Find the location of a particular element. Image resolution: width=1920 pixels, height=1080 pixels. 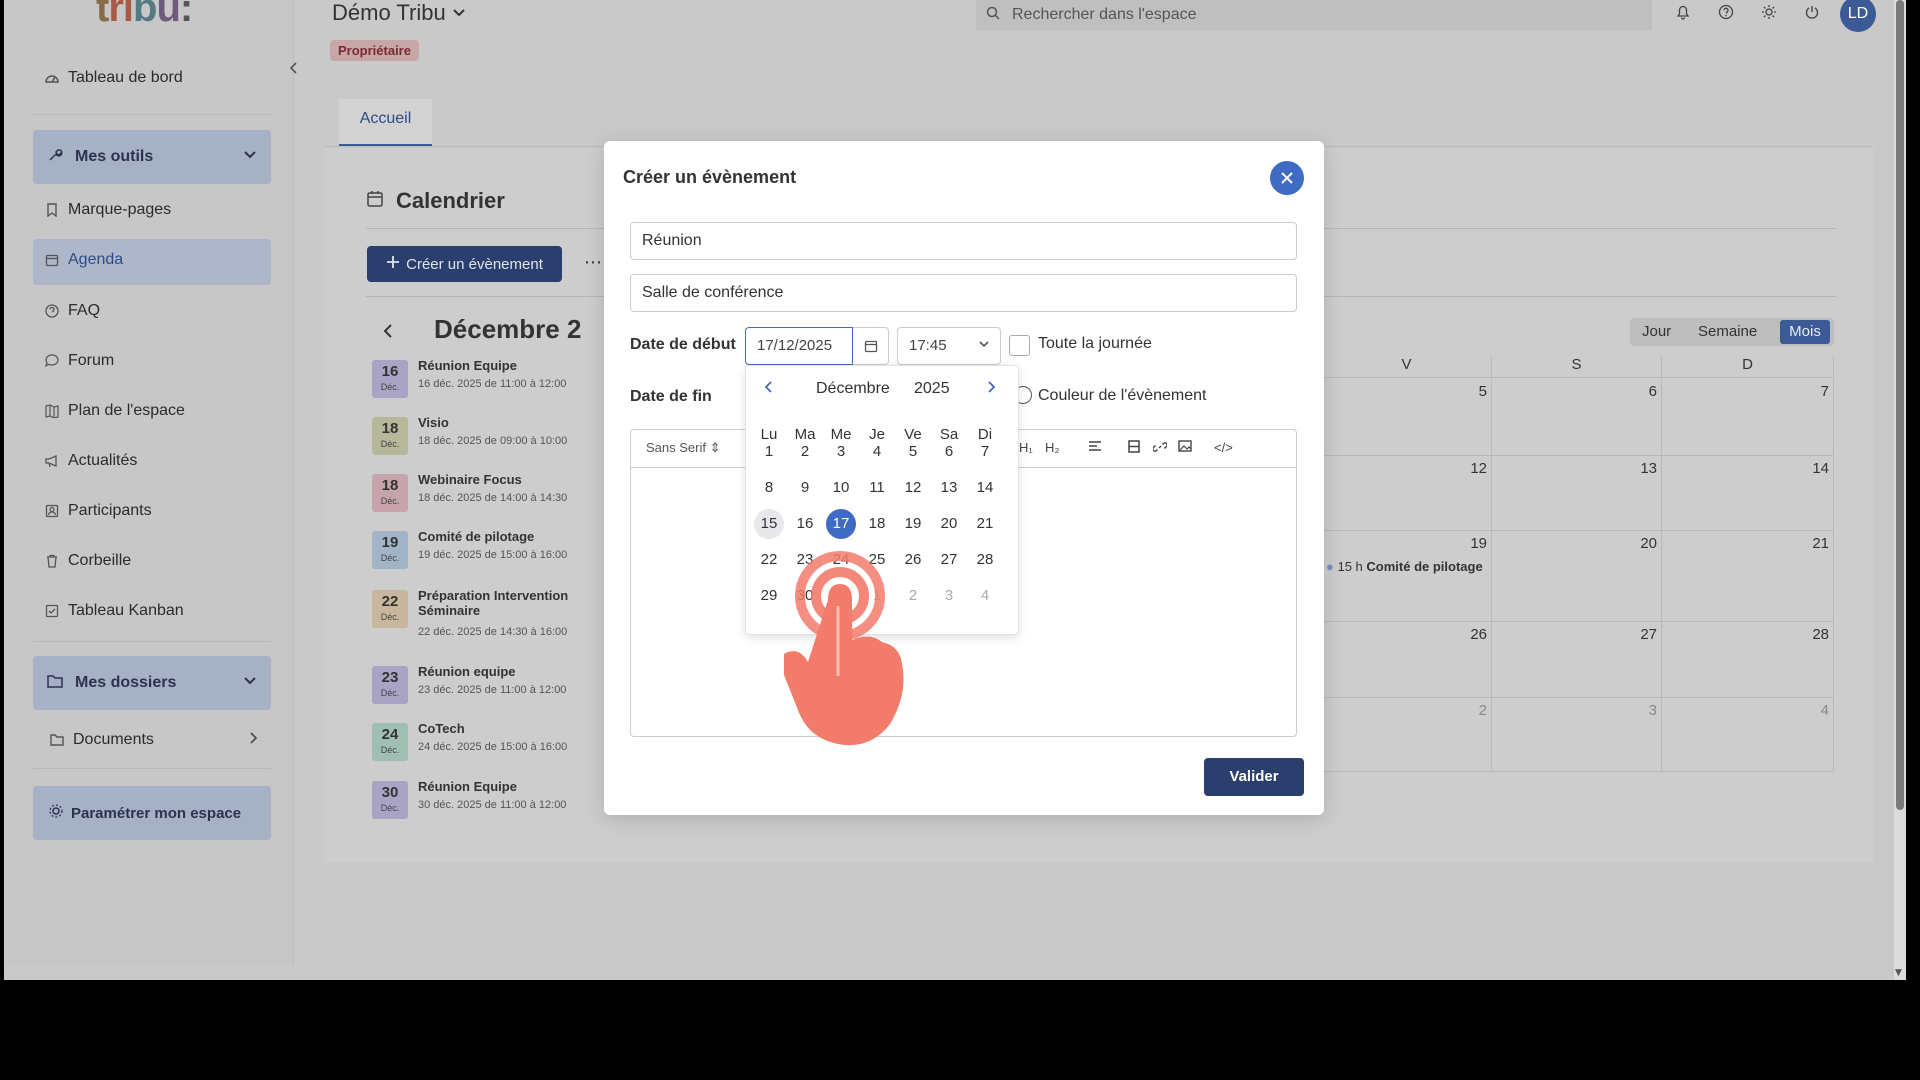

calendar-day-cell: 19 ● 15 h Comité de pilotage is located at coordinates (1407, 576).